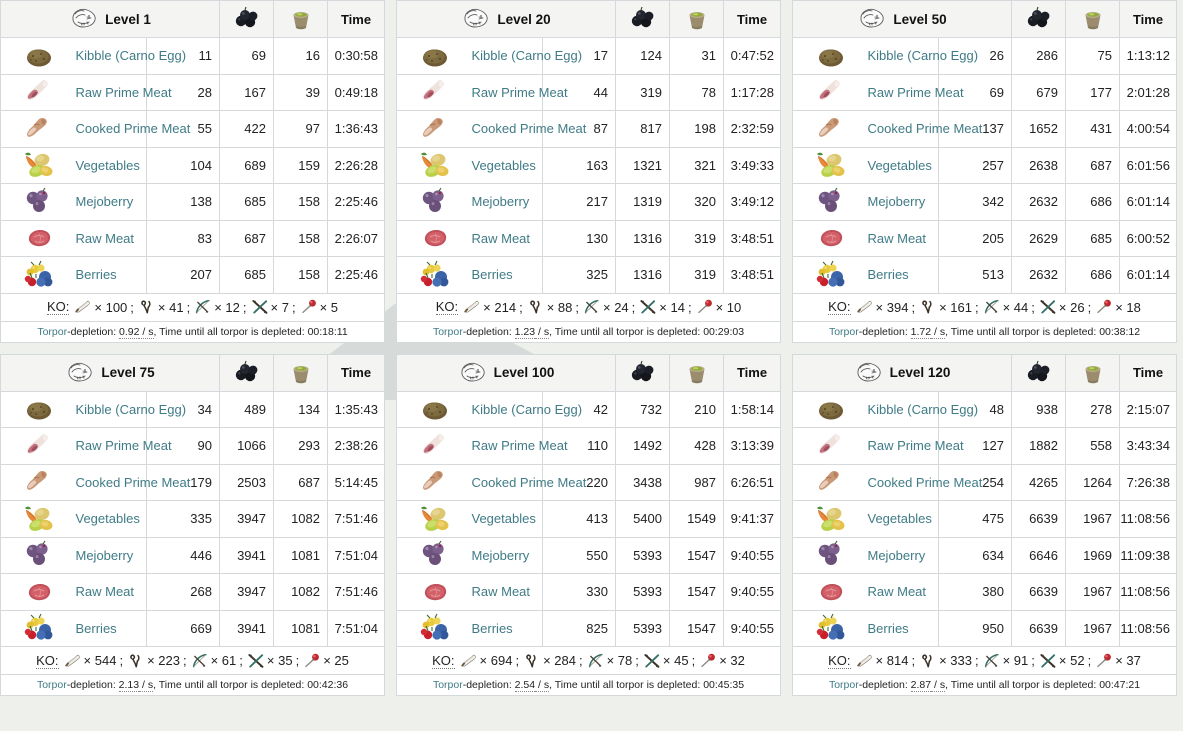 The height and width of the screenshot is (731, 1183). I want to click on level-header: Level 100, so click(506, 372).